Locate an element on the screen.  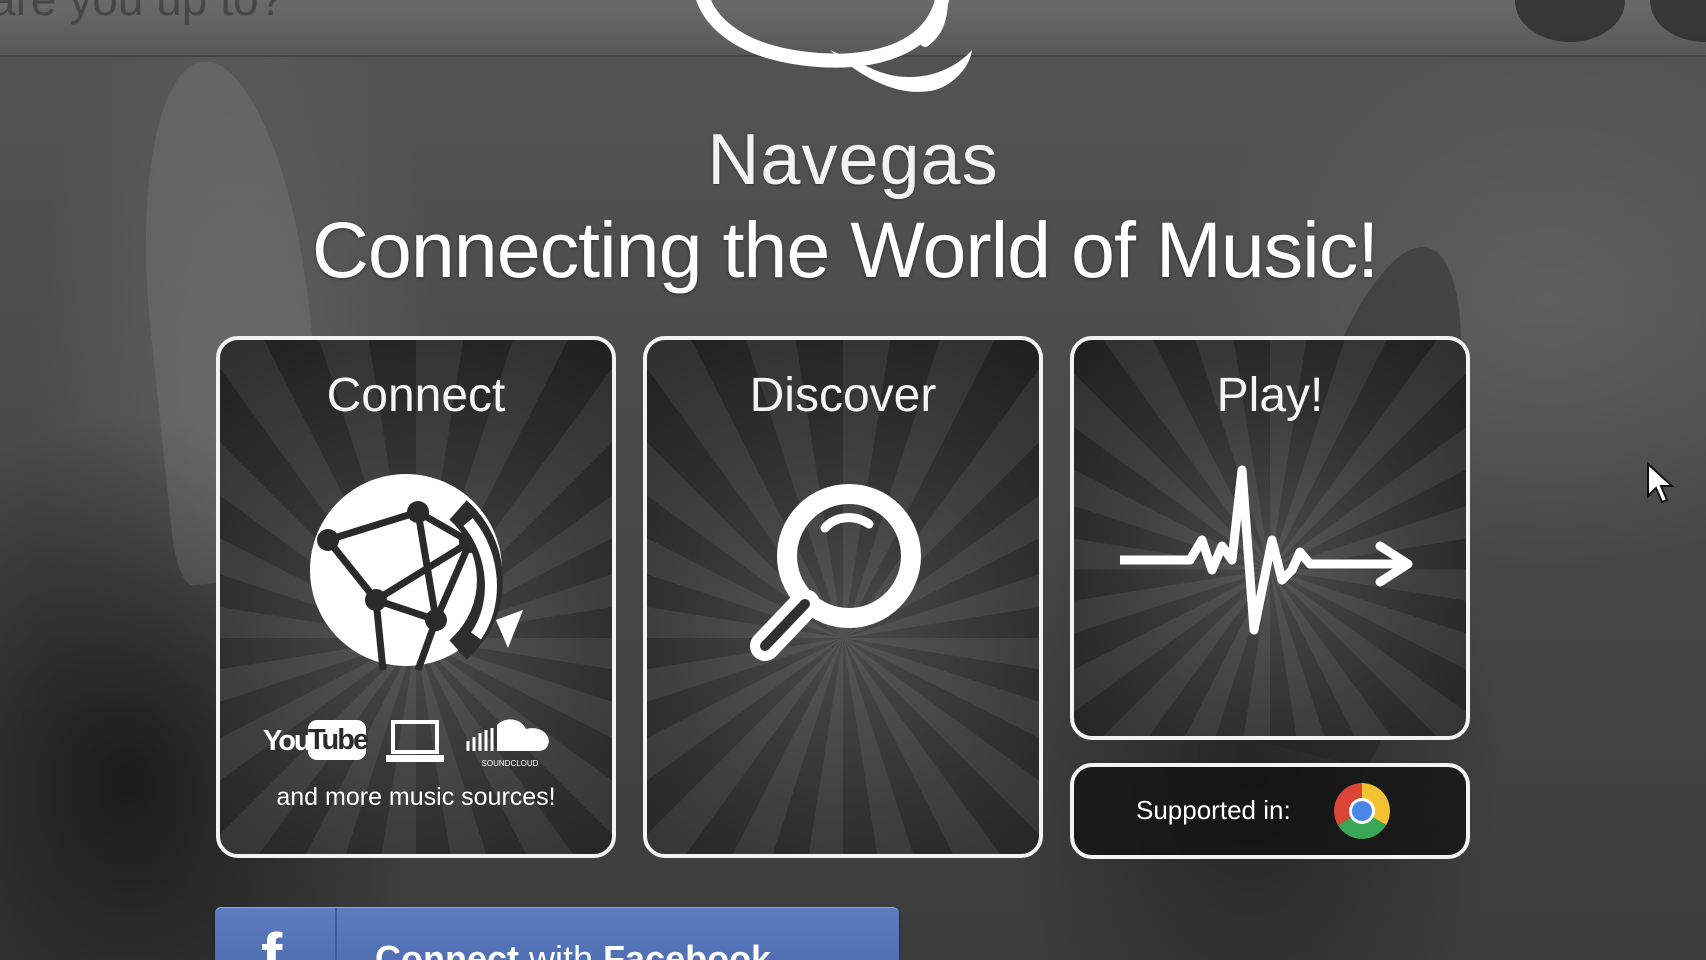
magnifier-icon is located at coordinates (835, 572).